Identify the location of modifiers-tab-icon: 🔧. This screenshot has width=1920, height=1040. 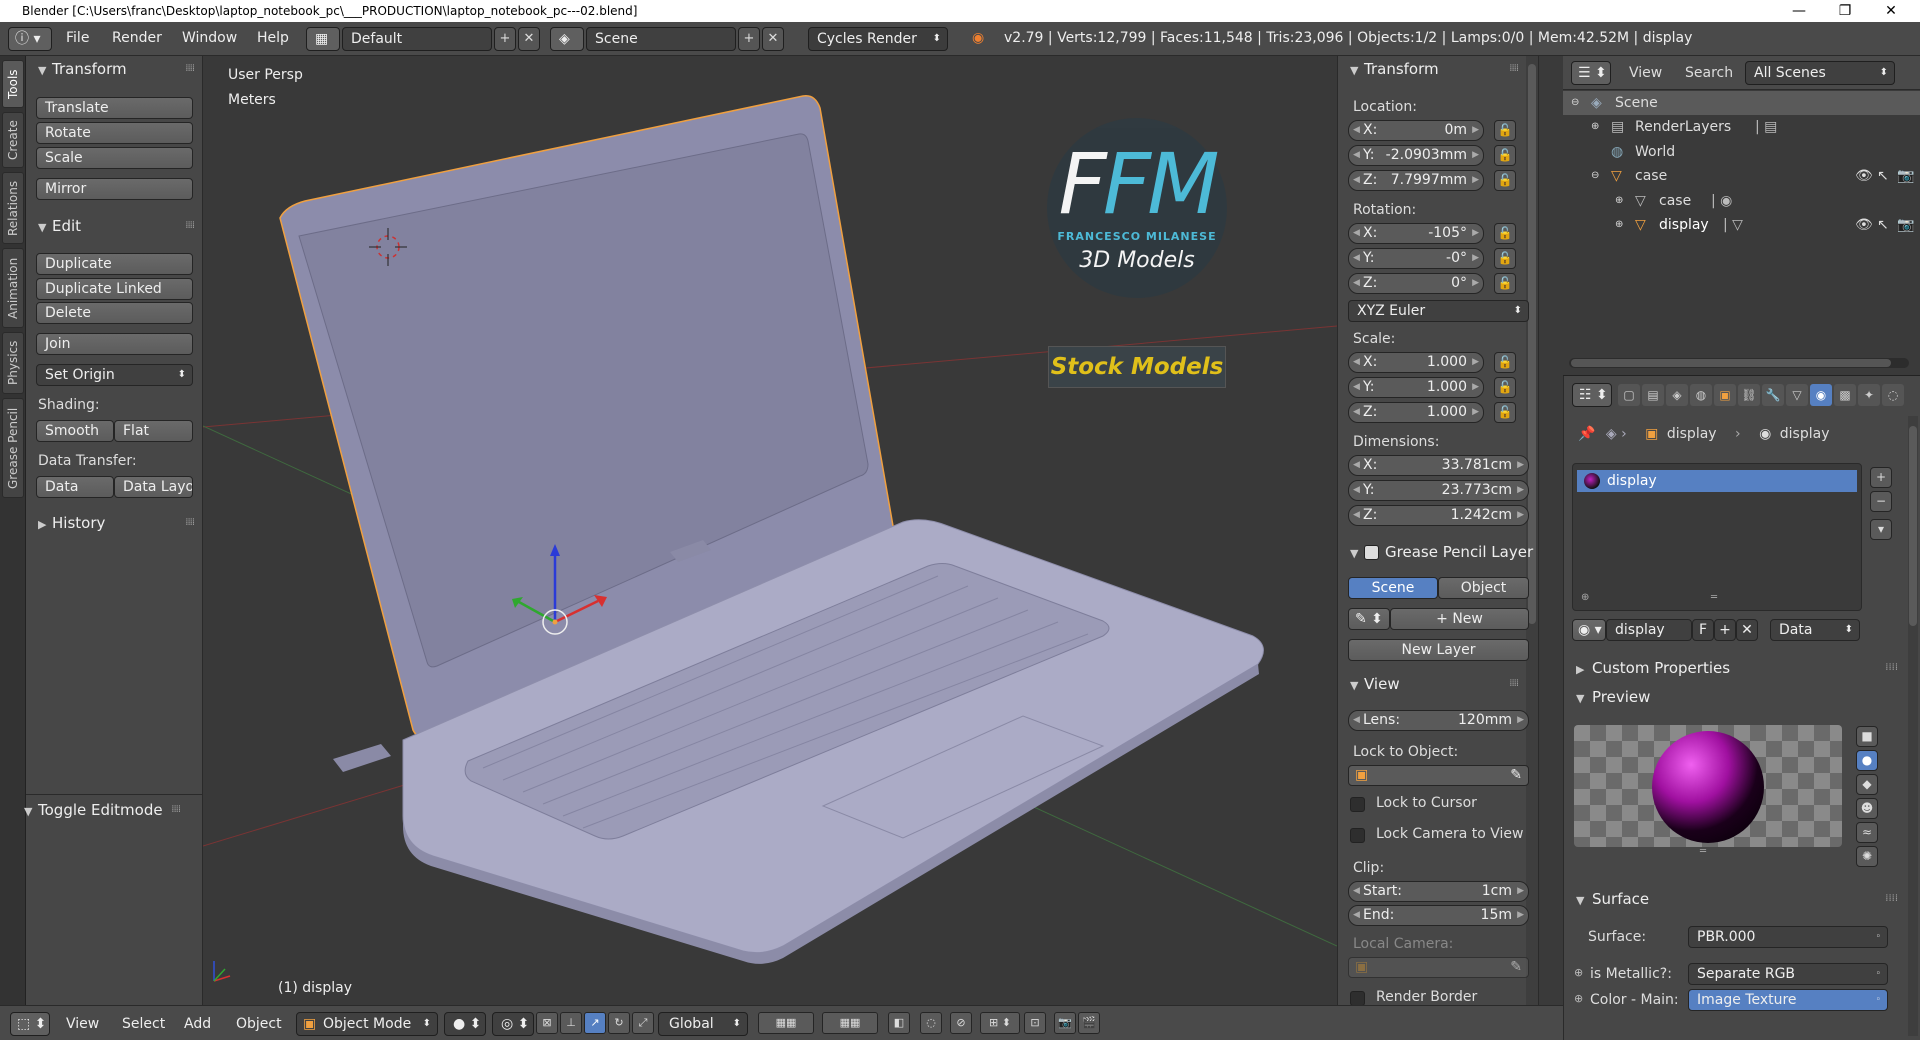
(1773, 395).